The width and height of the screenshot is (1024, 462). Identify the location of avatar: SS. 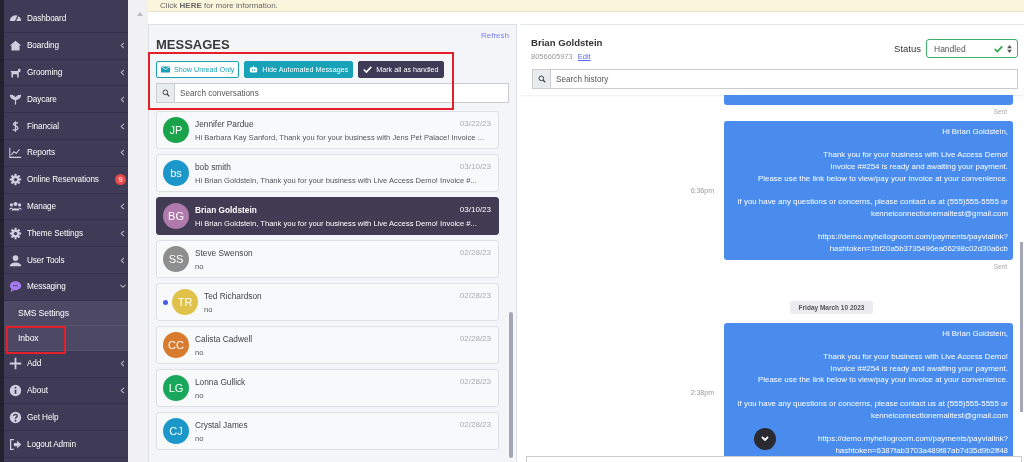
(176, 259).